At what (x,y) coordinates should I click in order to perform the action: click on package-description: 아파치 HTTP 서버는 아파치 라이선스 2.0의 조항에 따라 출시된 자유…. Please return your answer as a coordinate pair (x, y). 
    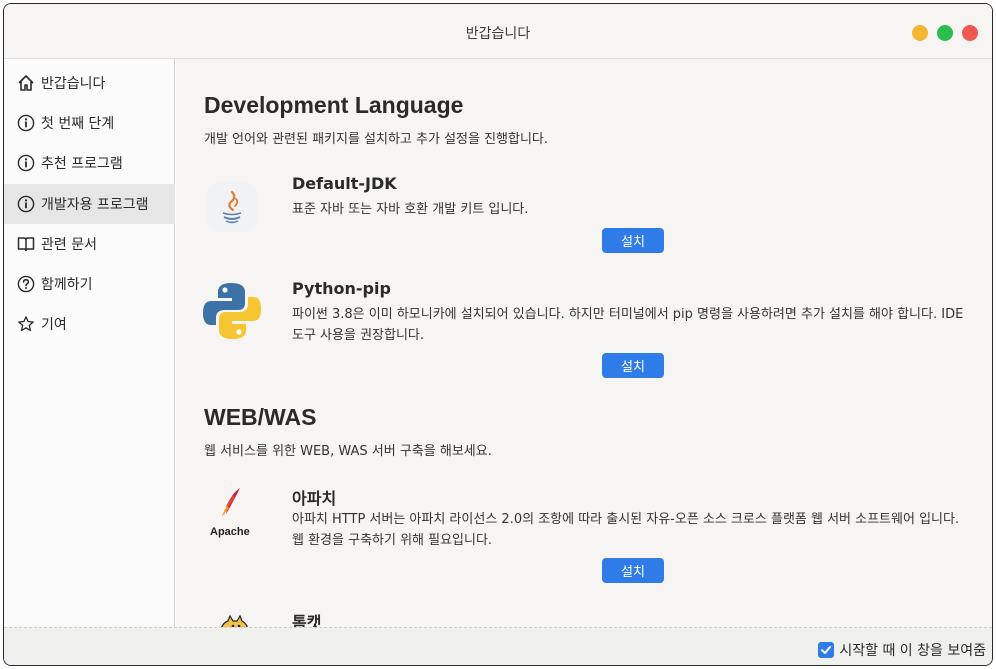
    Looking at the image, I should click on (626, 530).